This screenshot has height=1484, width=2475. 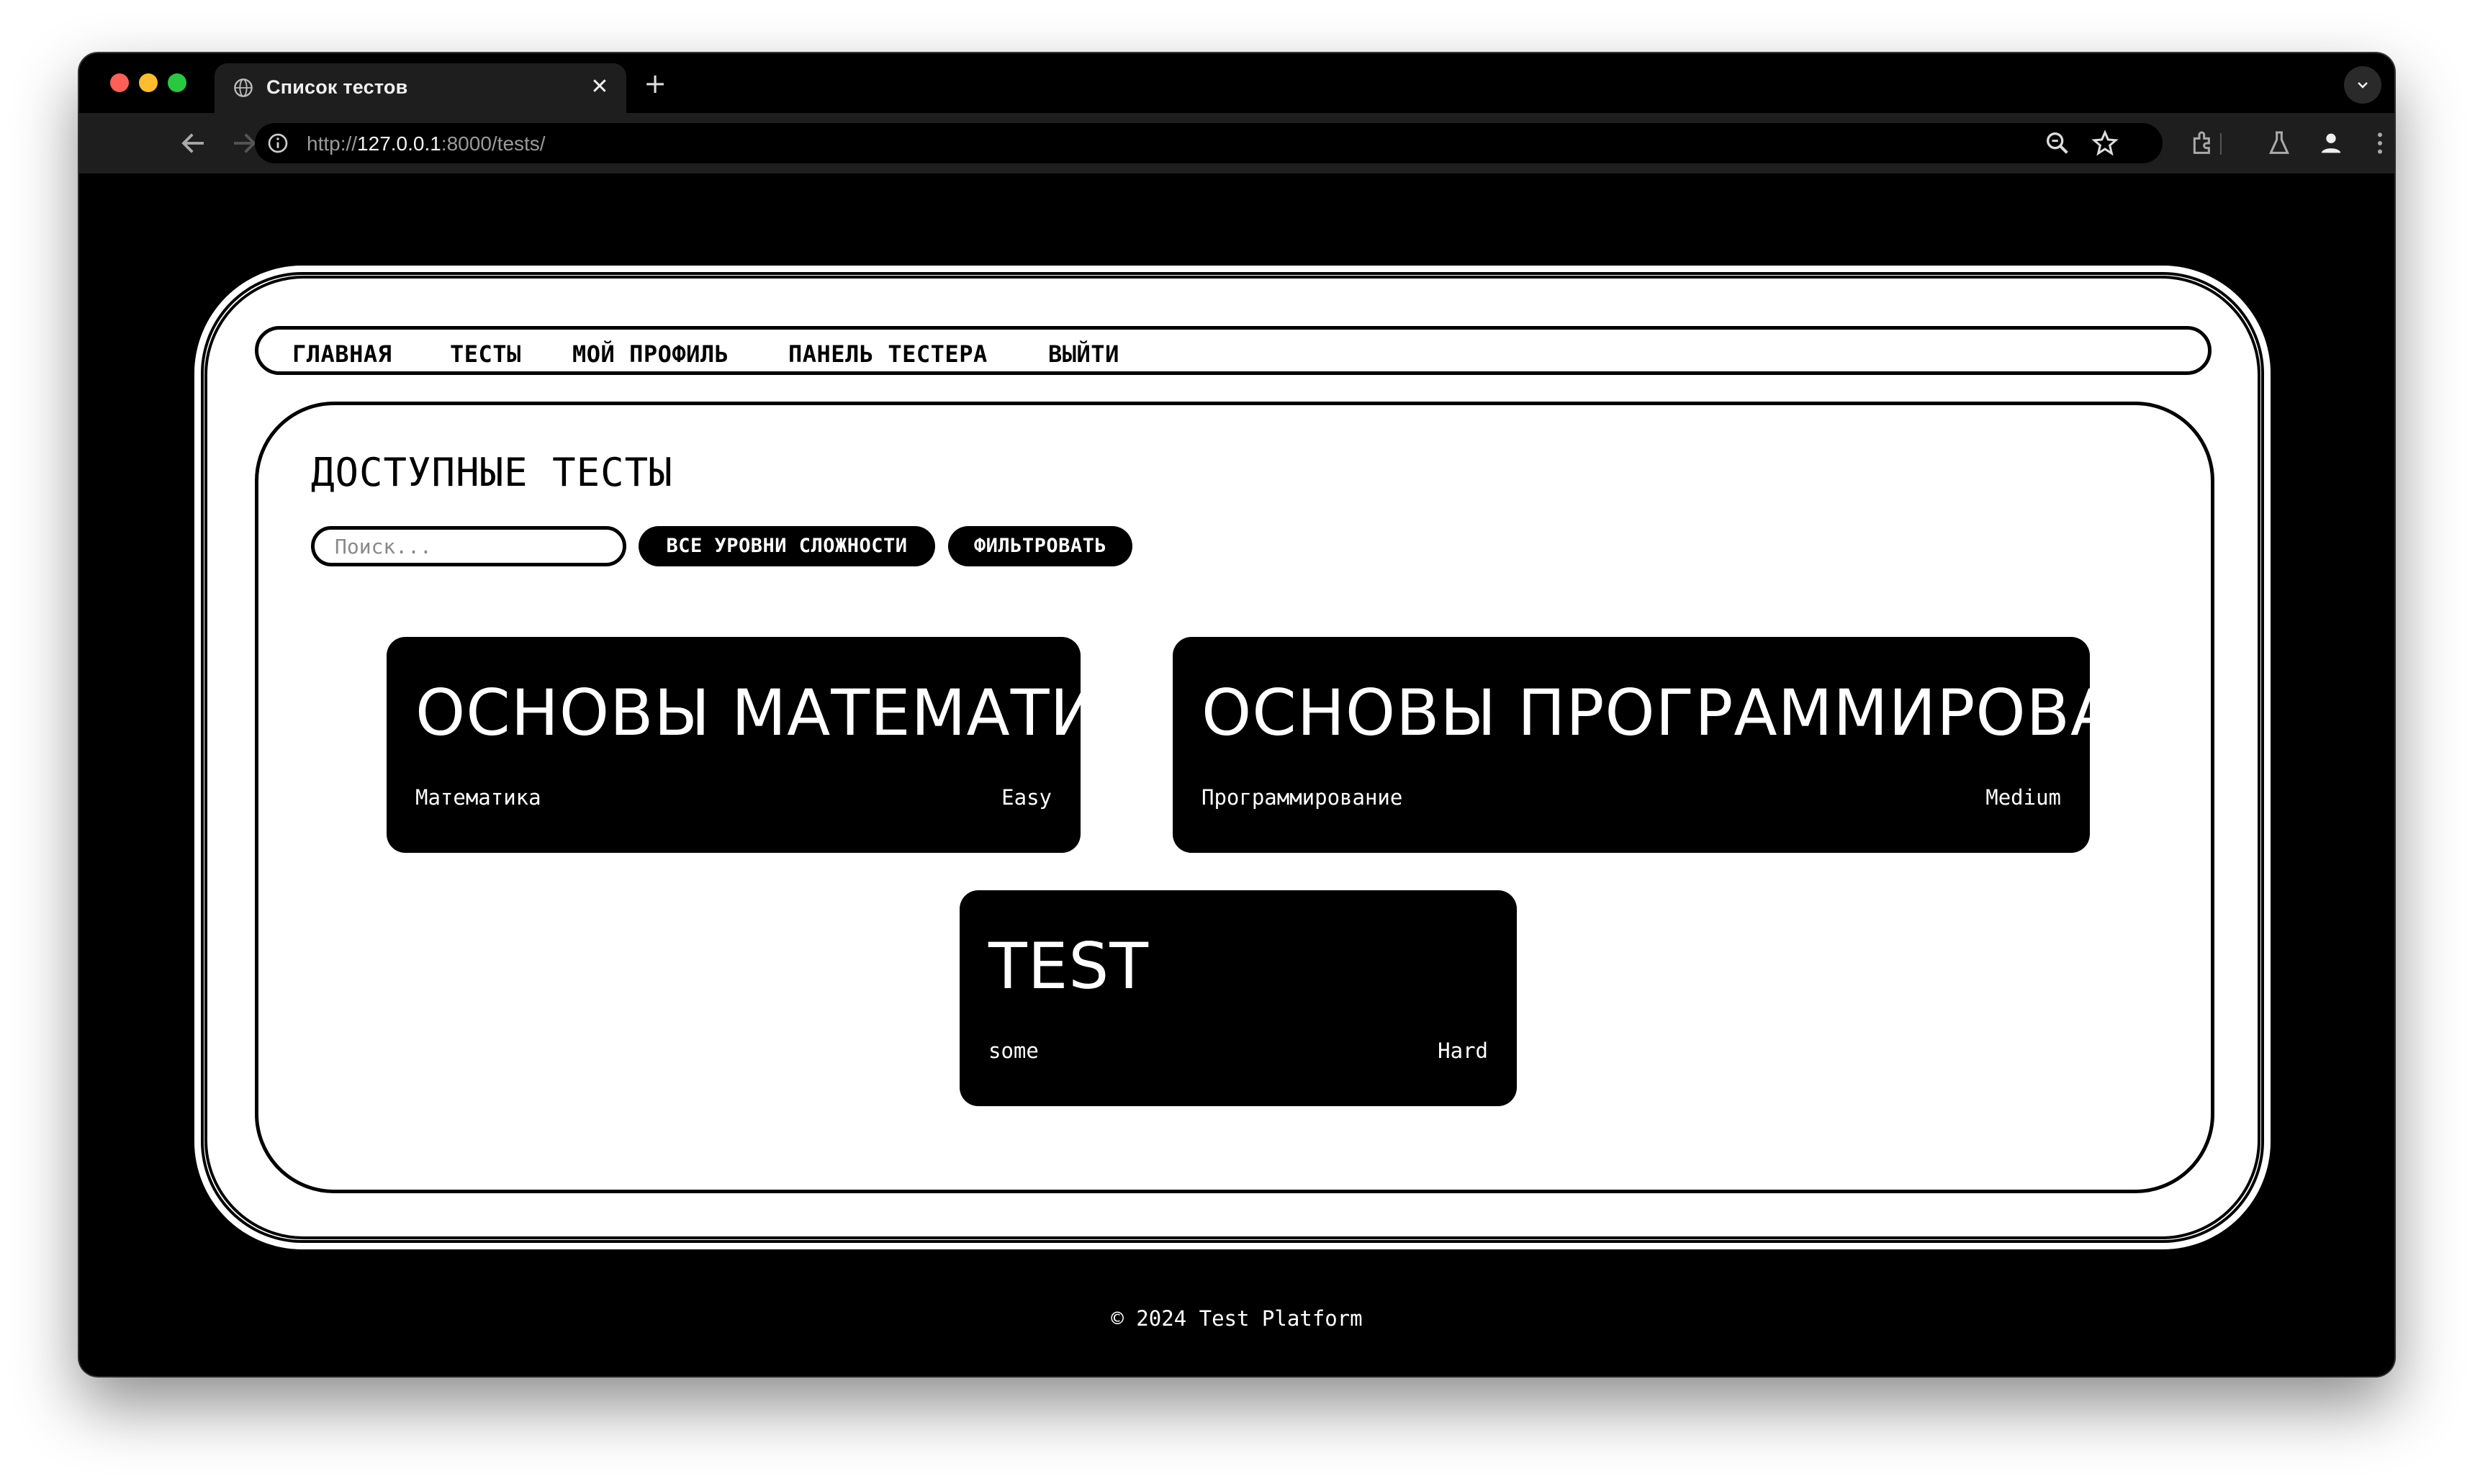 I want to click on zoom-icon, so click(x=2057, y=143).